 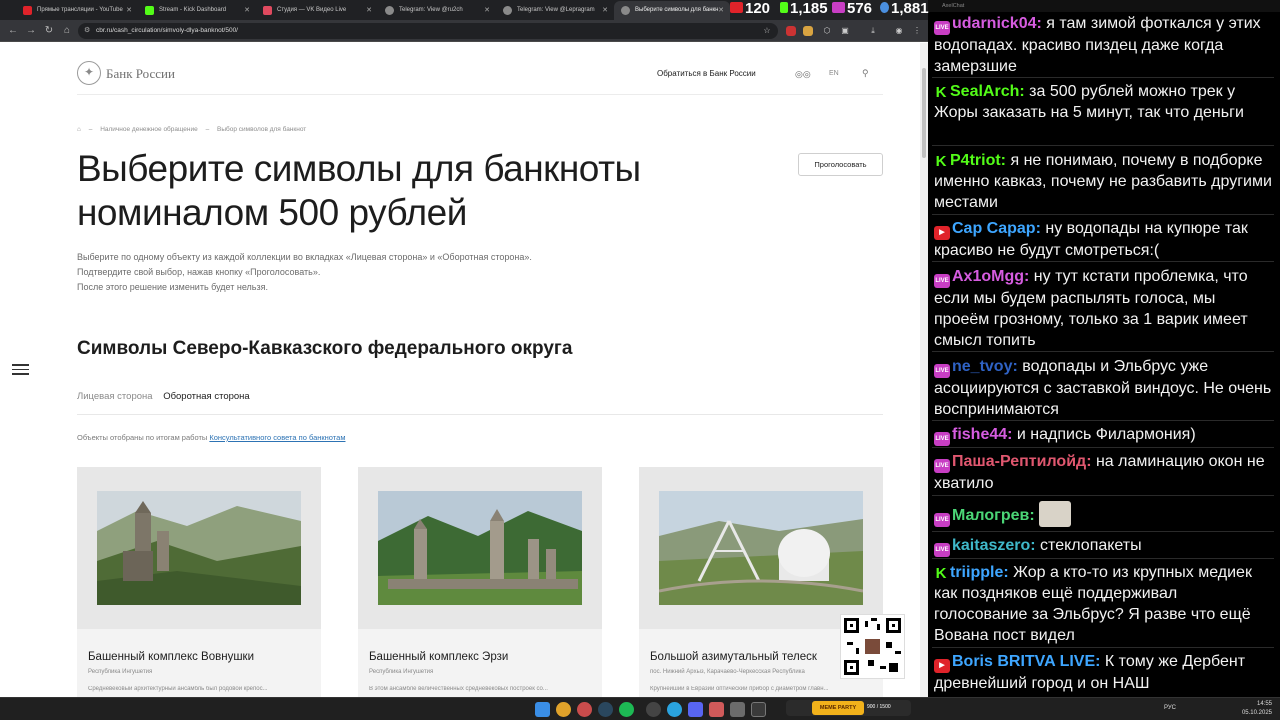 I want to click on music-widget-label: MEME PARTY, so click(x=838, y=708).